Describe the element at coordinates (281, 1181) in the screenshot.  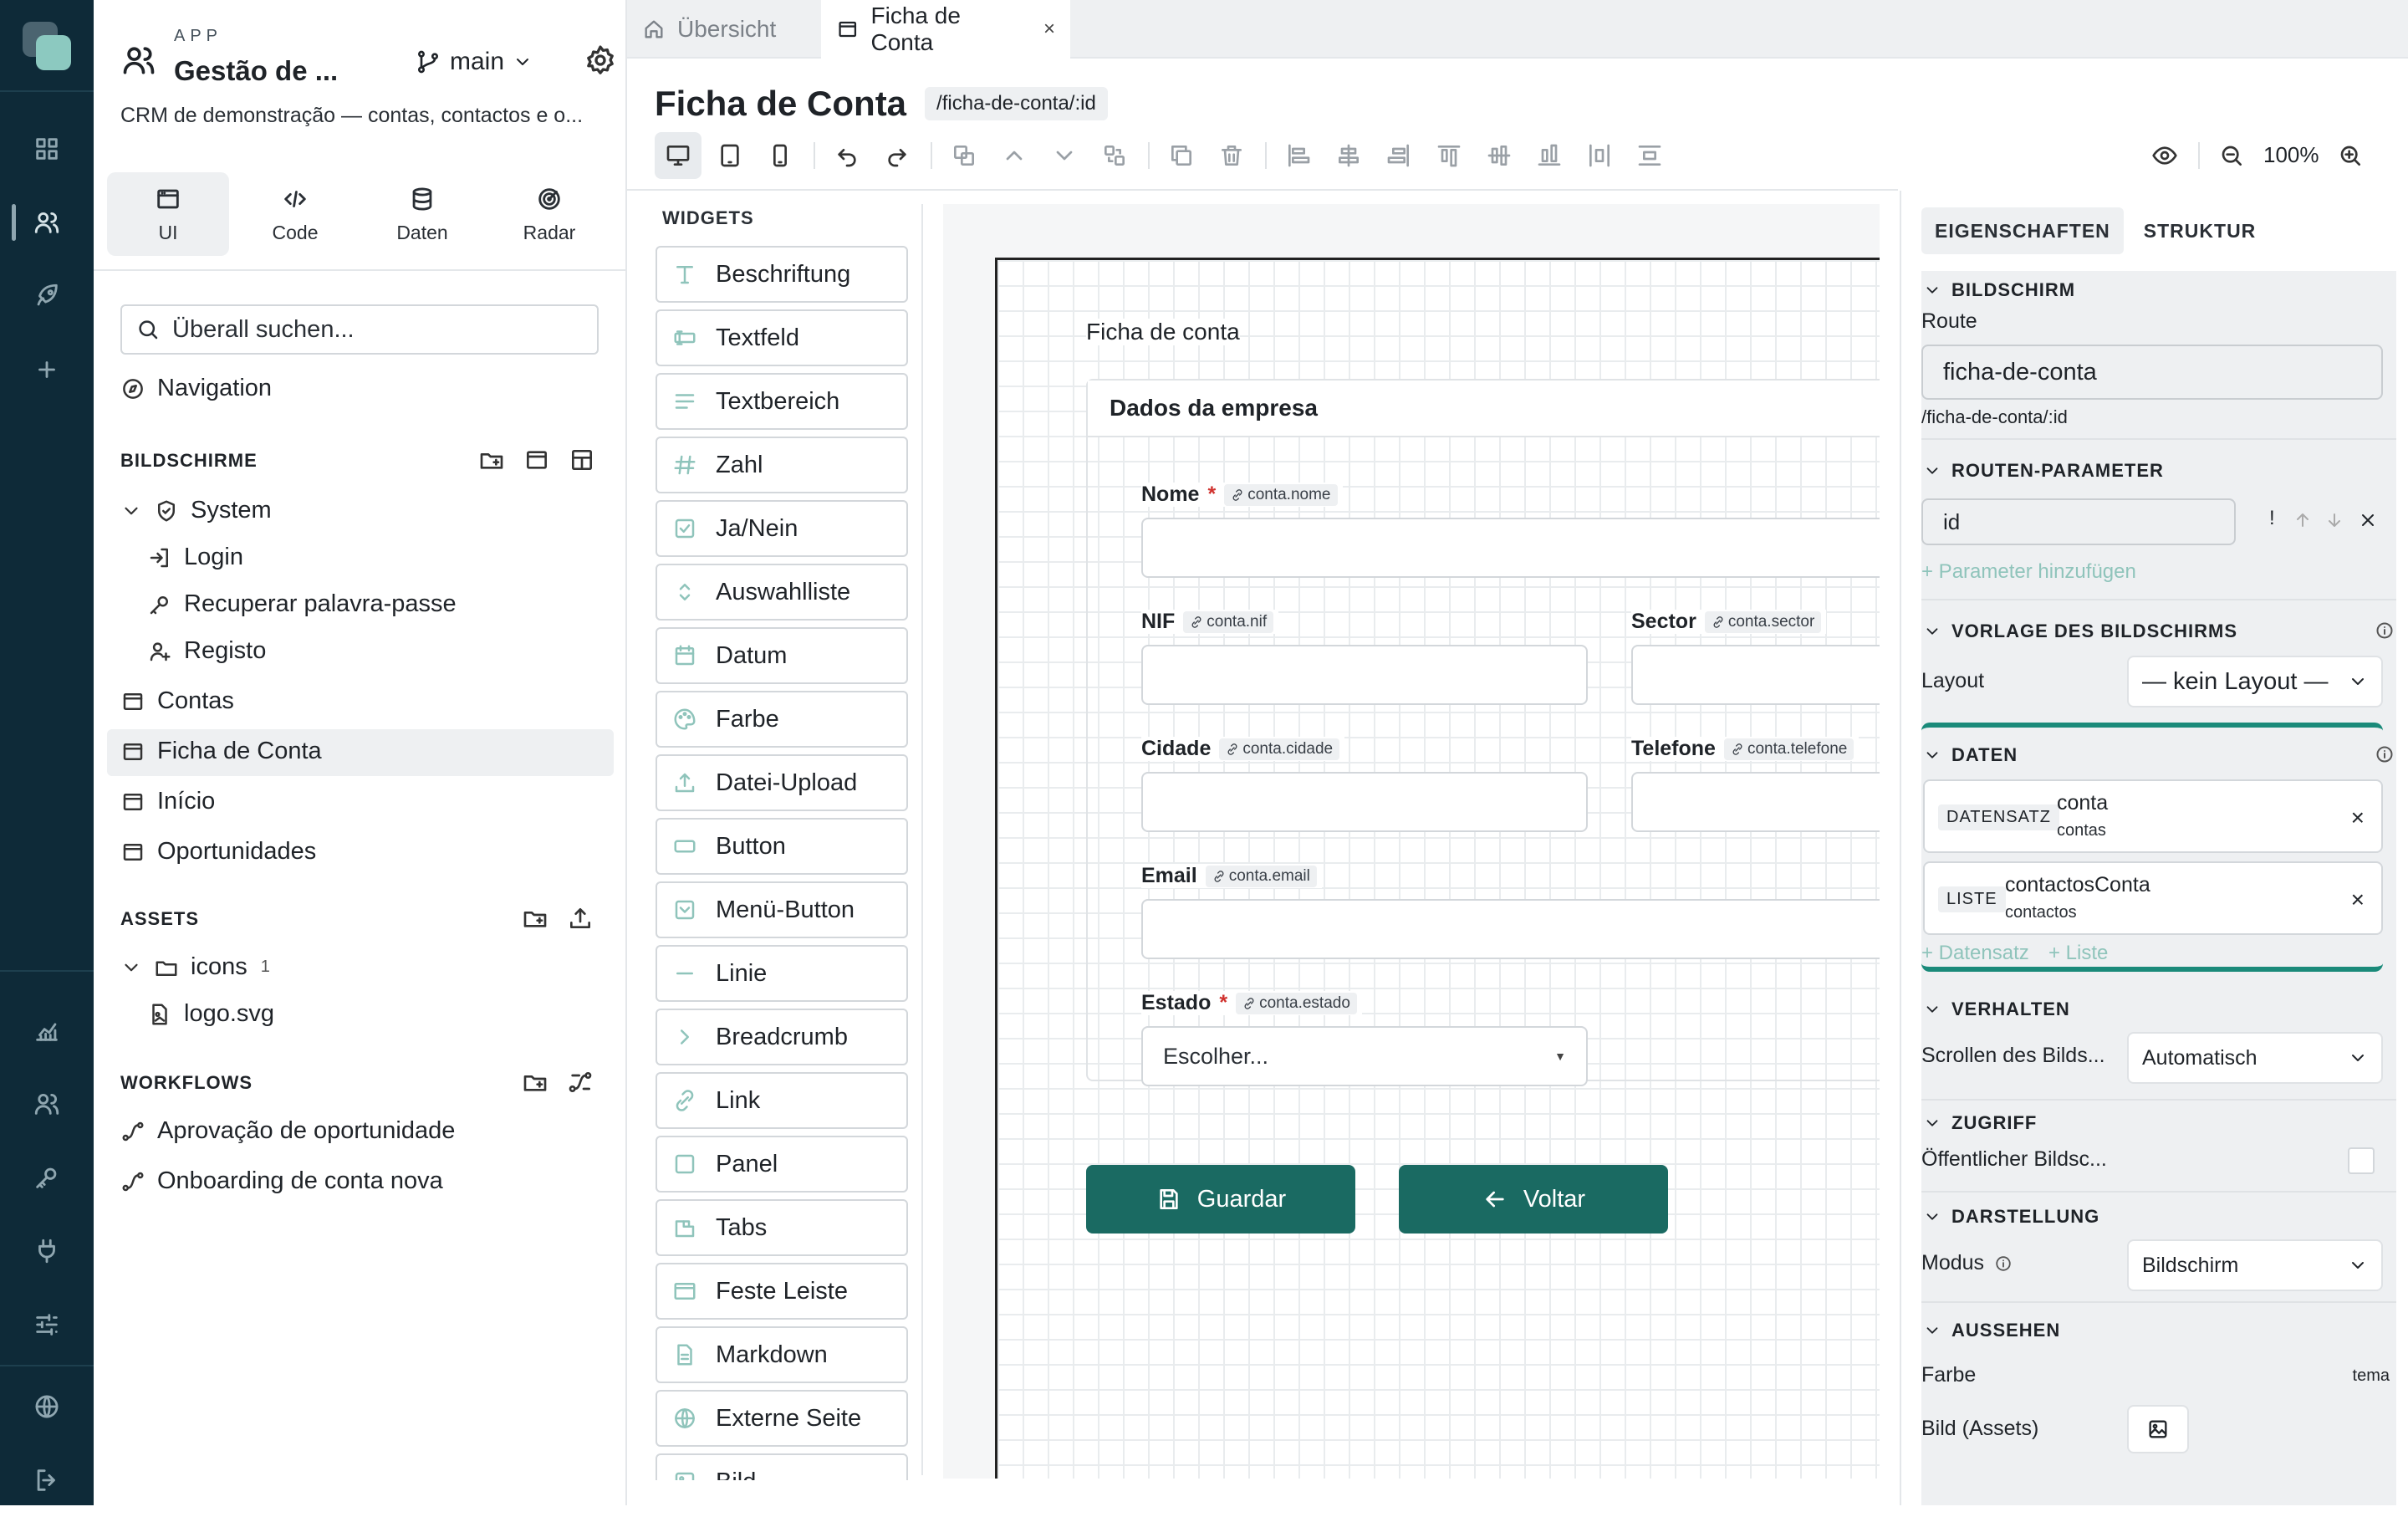
I see `workflow-item-onboarding: Onboarding de conta nova` at that location.